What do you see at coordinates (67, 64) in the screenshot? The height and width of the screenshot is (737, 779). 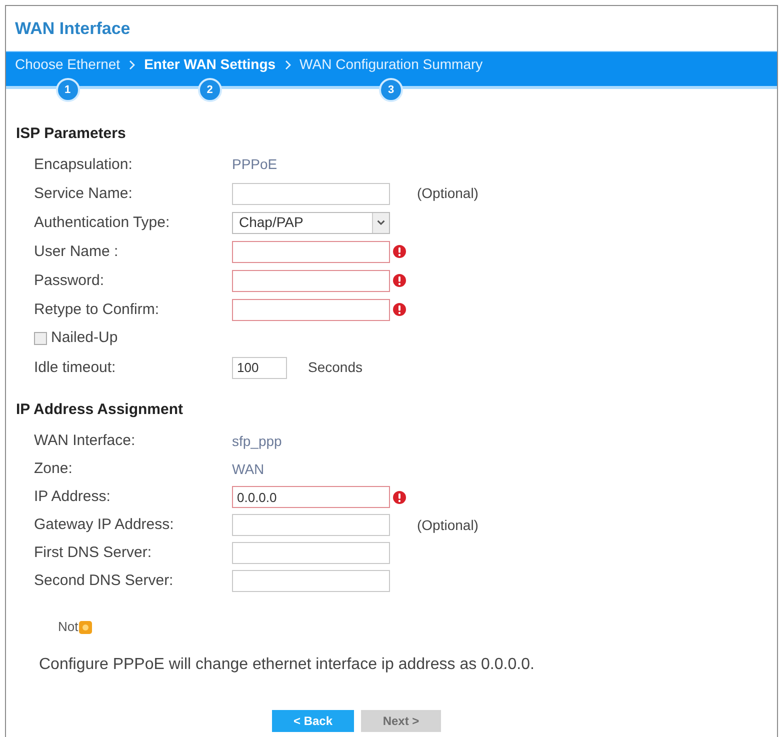 I see `wizard-step: Choose Ethernet` at bounding box center [67, 64].